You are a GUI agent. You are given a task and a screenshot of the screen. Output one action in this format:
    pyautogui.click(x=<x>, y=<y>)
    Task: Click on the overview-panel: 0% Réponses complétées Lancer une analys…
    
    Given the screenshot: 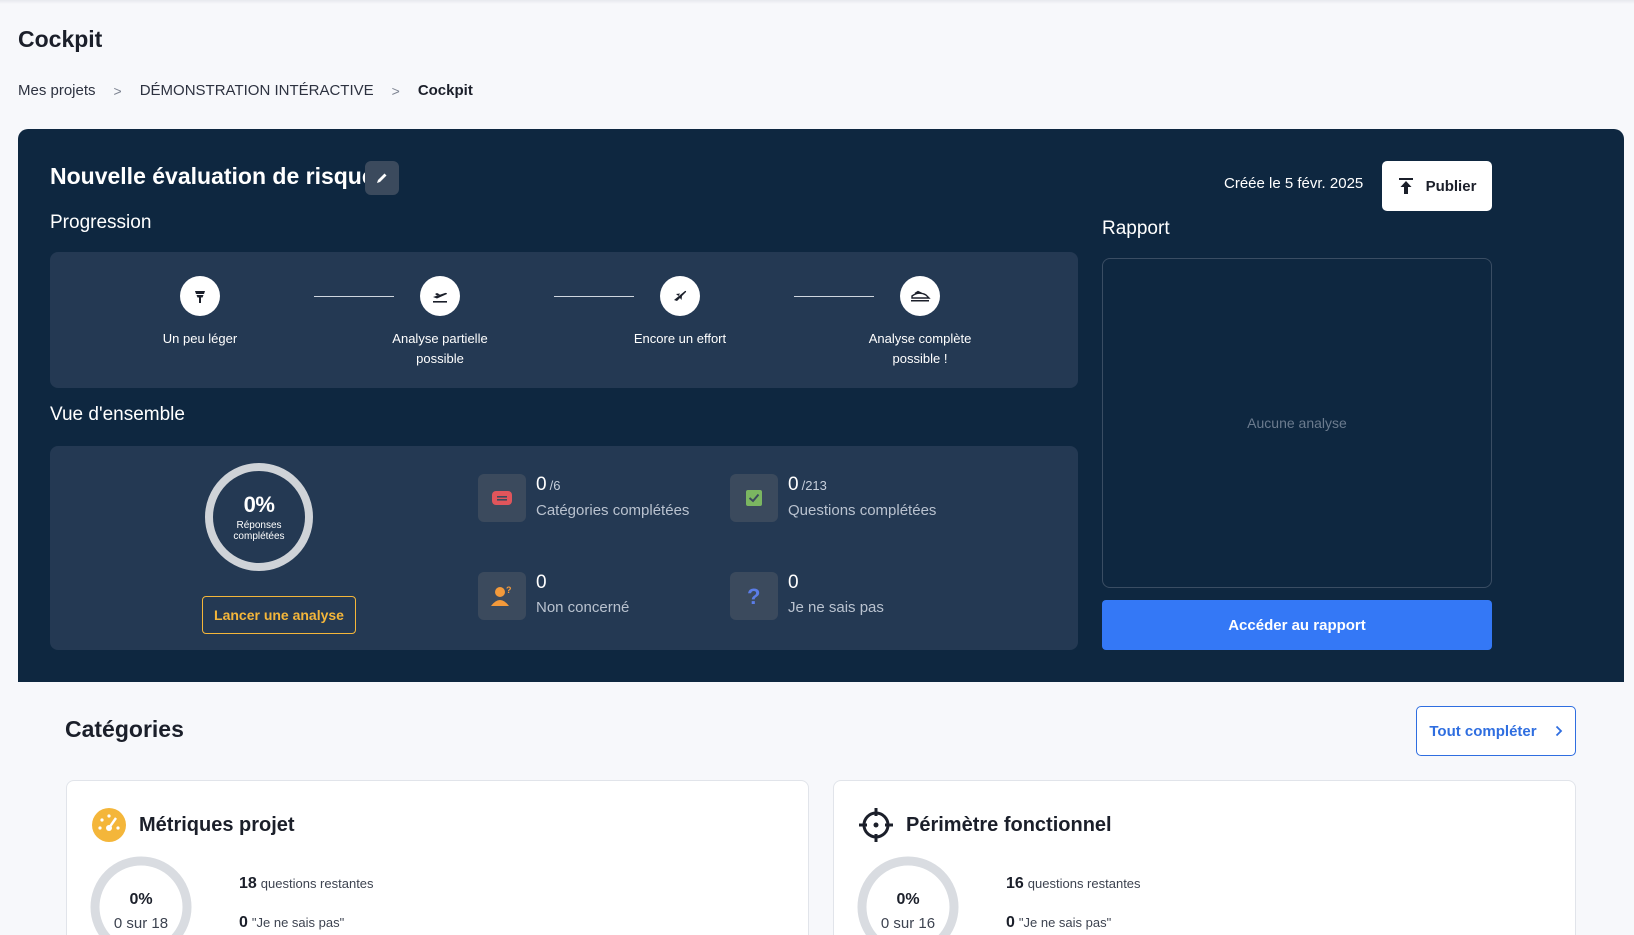 What is the action you would take?
    pyautogui.click(x=564, y=548)
    